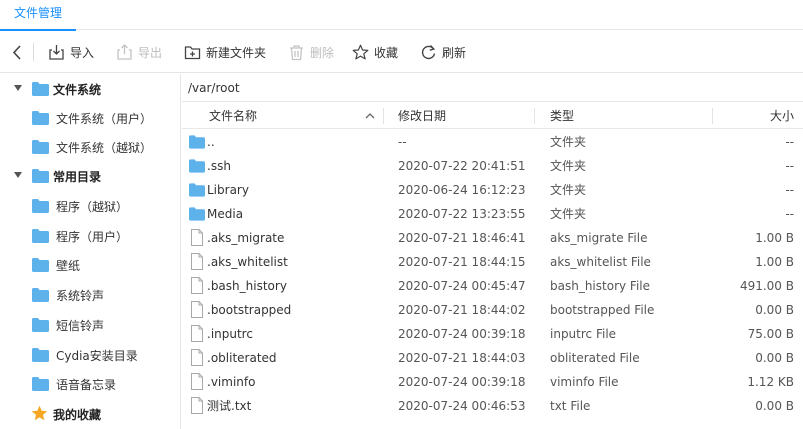  I want to click on path-bar: /var/root, so click(492, 88).